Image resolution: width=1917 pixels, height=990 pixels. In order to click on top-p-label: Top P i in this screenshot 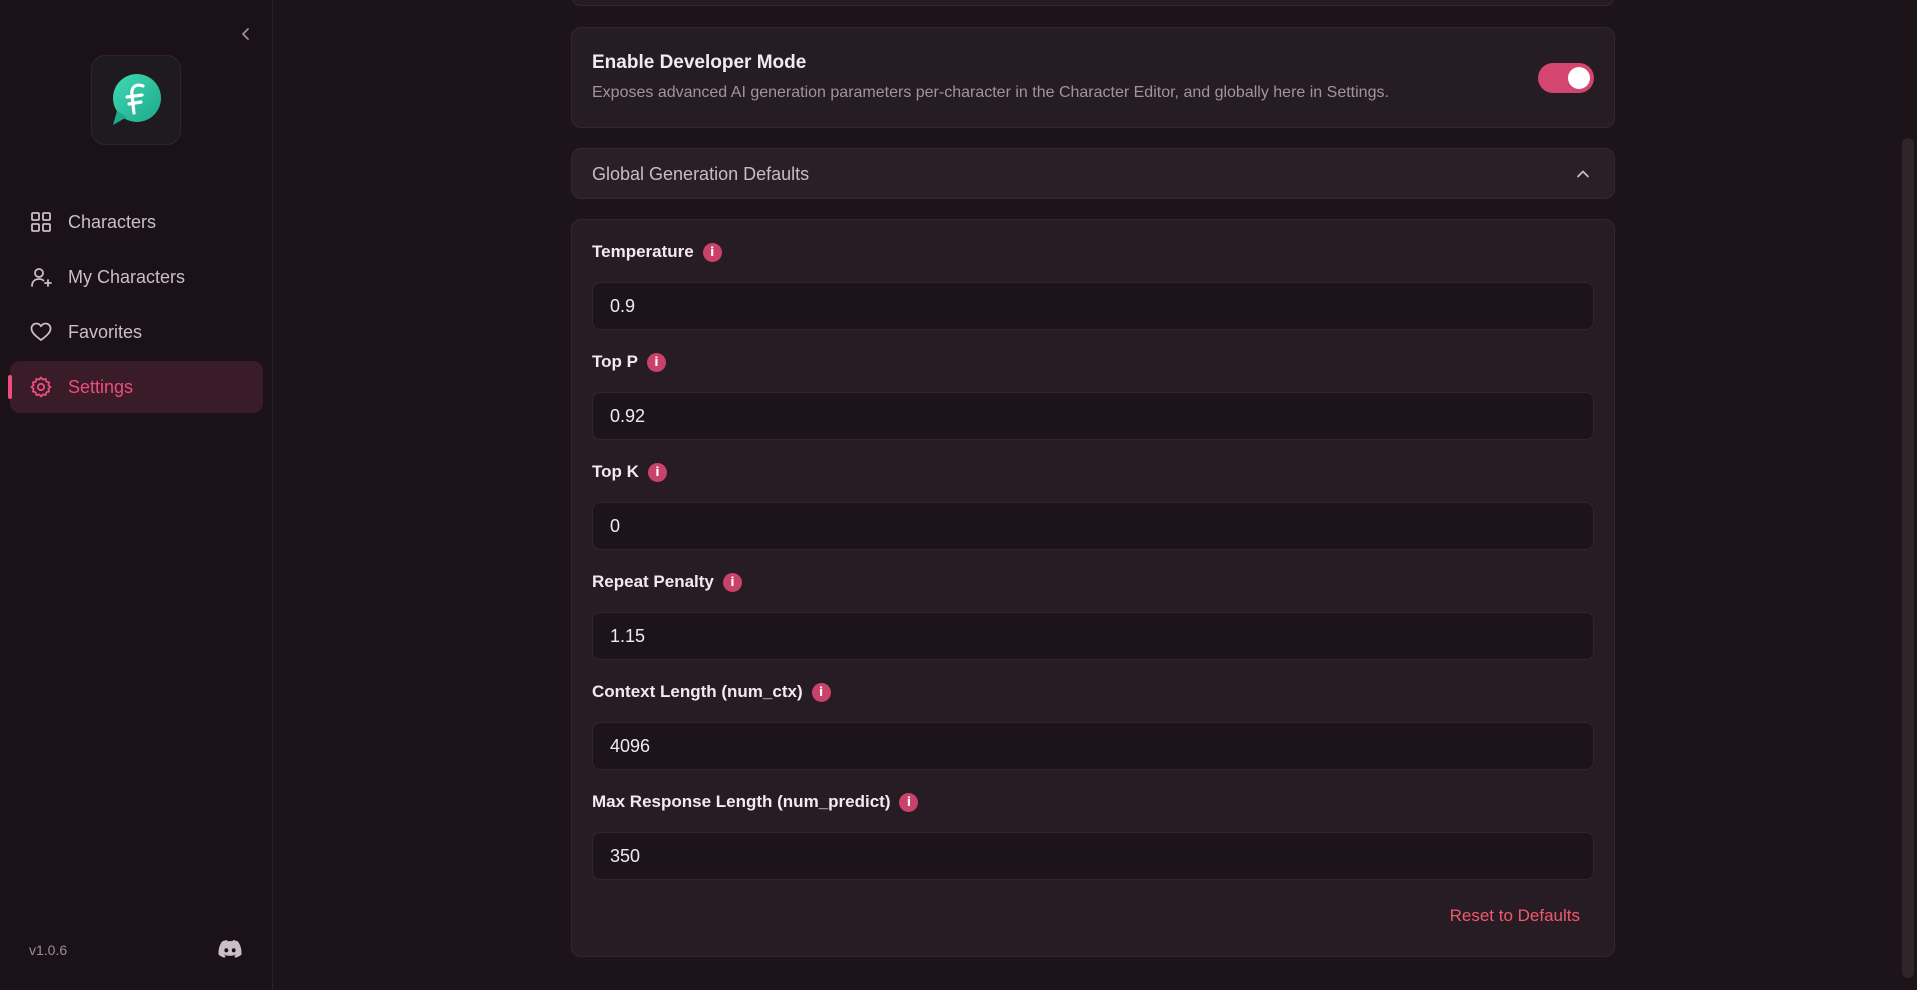, I will do `click(629, 362)`.